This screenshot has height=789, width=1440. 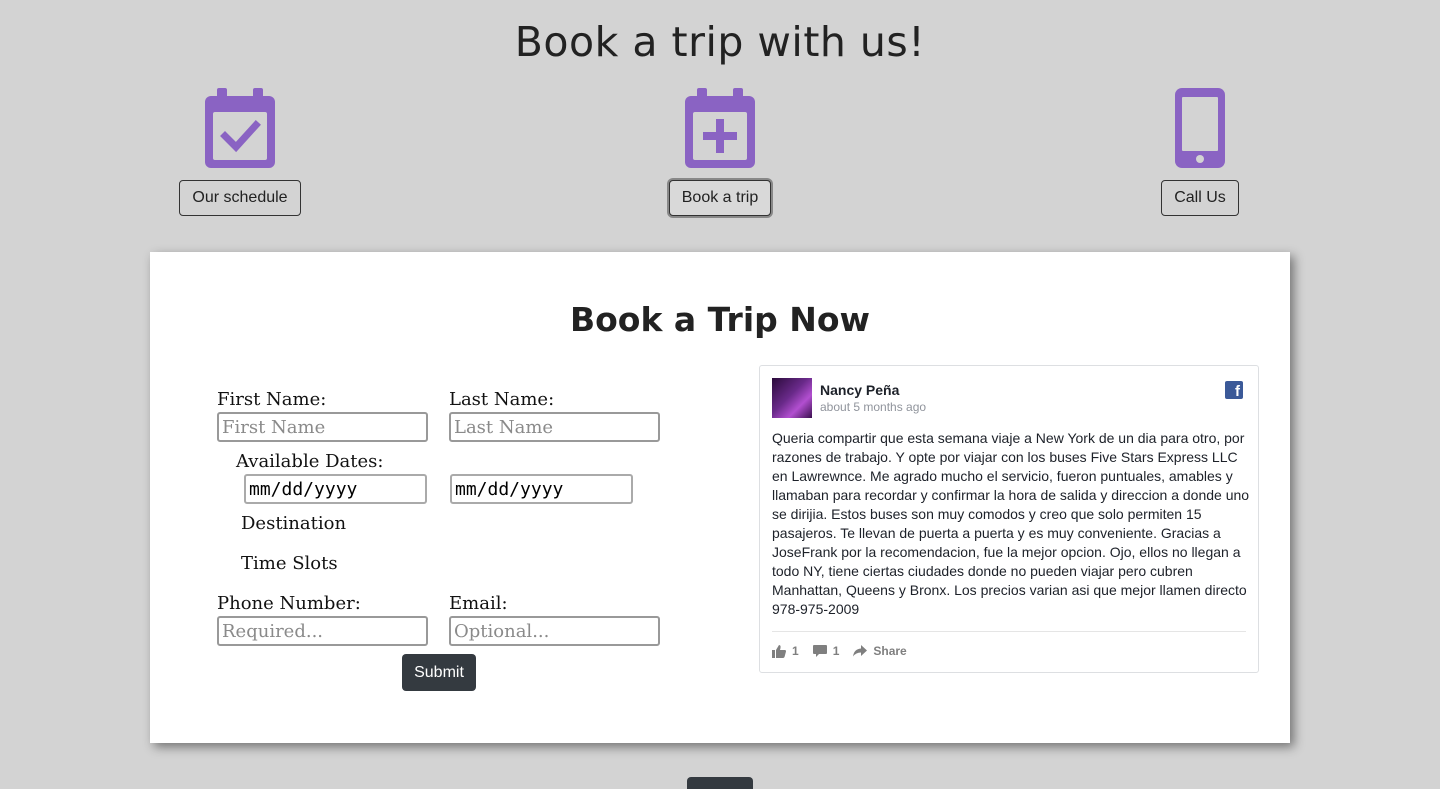 What do you see at coordinates (554, 631) in the screenshot?
I see `email-input` at bounding box center [554, 631].